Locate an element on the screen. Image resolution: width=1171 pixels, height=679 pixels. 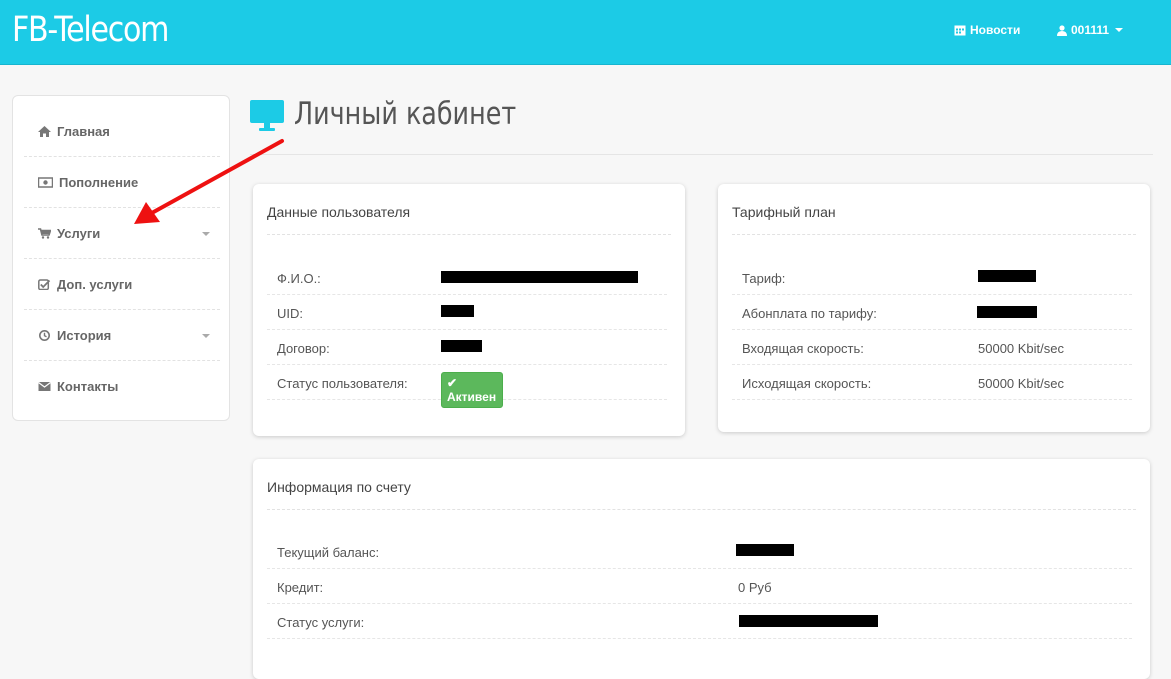
user-id-label: 001111 is located at coordinates (1090, 30).